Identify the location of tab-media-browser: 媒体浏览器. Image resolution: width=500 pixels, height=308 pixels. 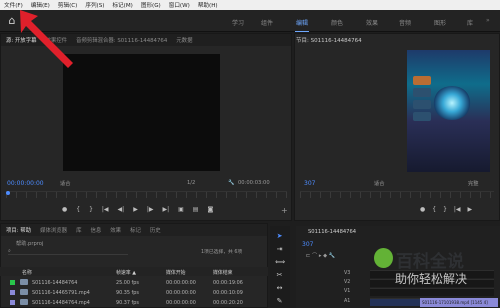
(53, 230).